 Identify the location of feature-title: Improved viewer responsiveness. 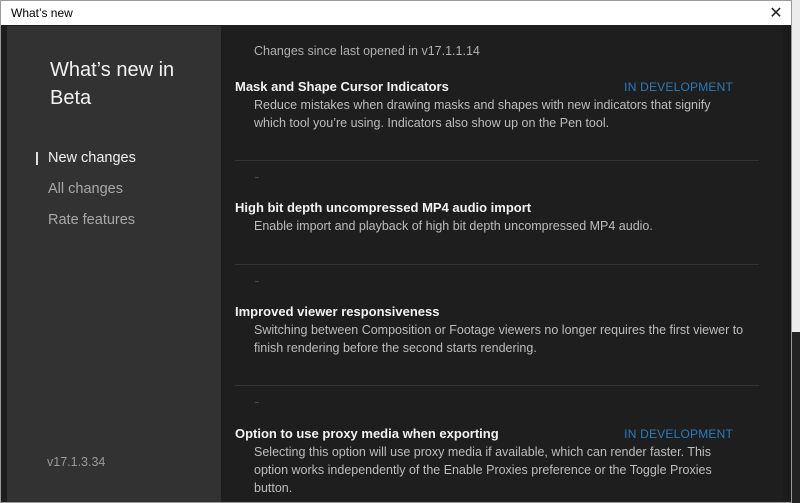
(337, 311).